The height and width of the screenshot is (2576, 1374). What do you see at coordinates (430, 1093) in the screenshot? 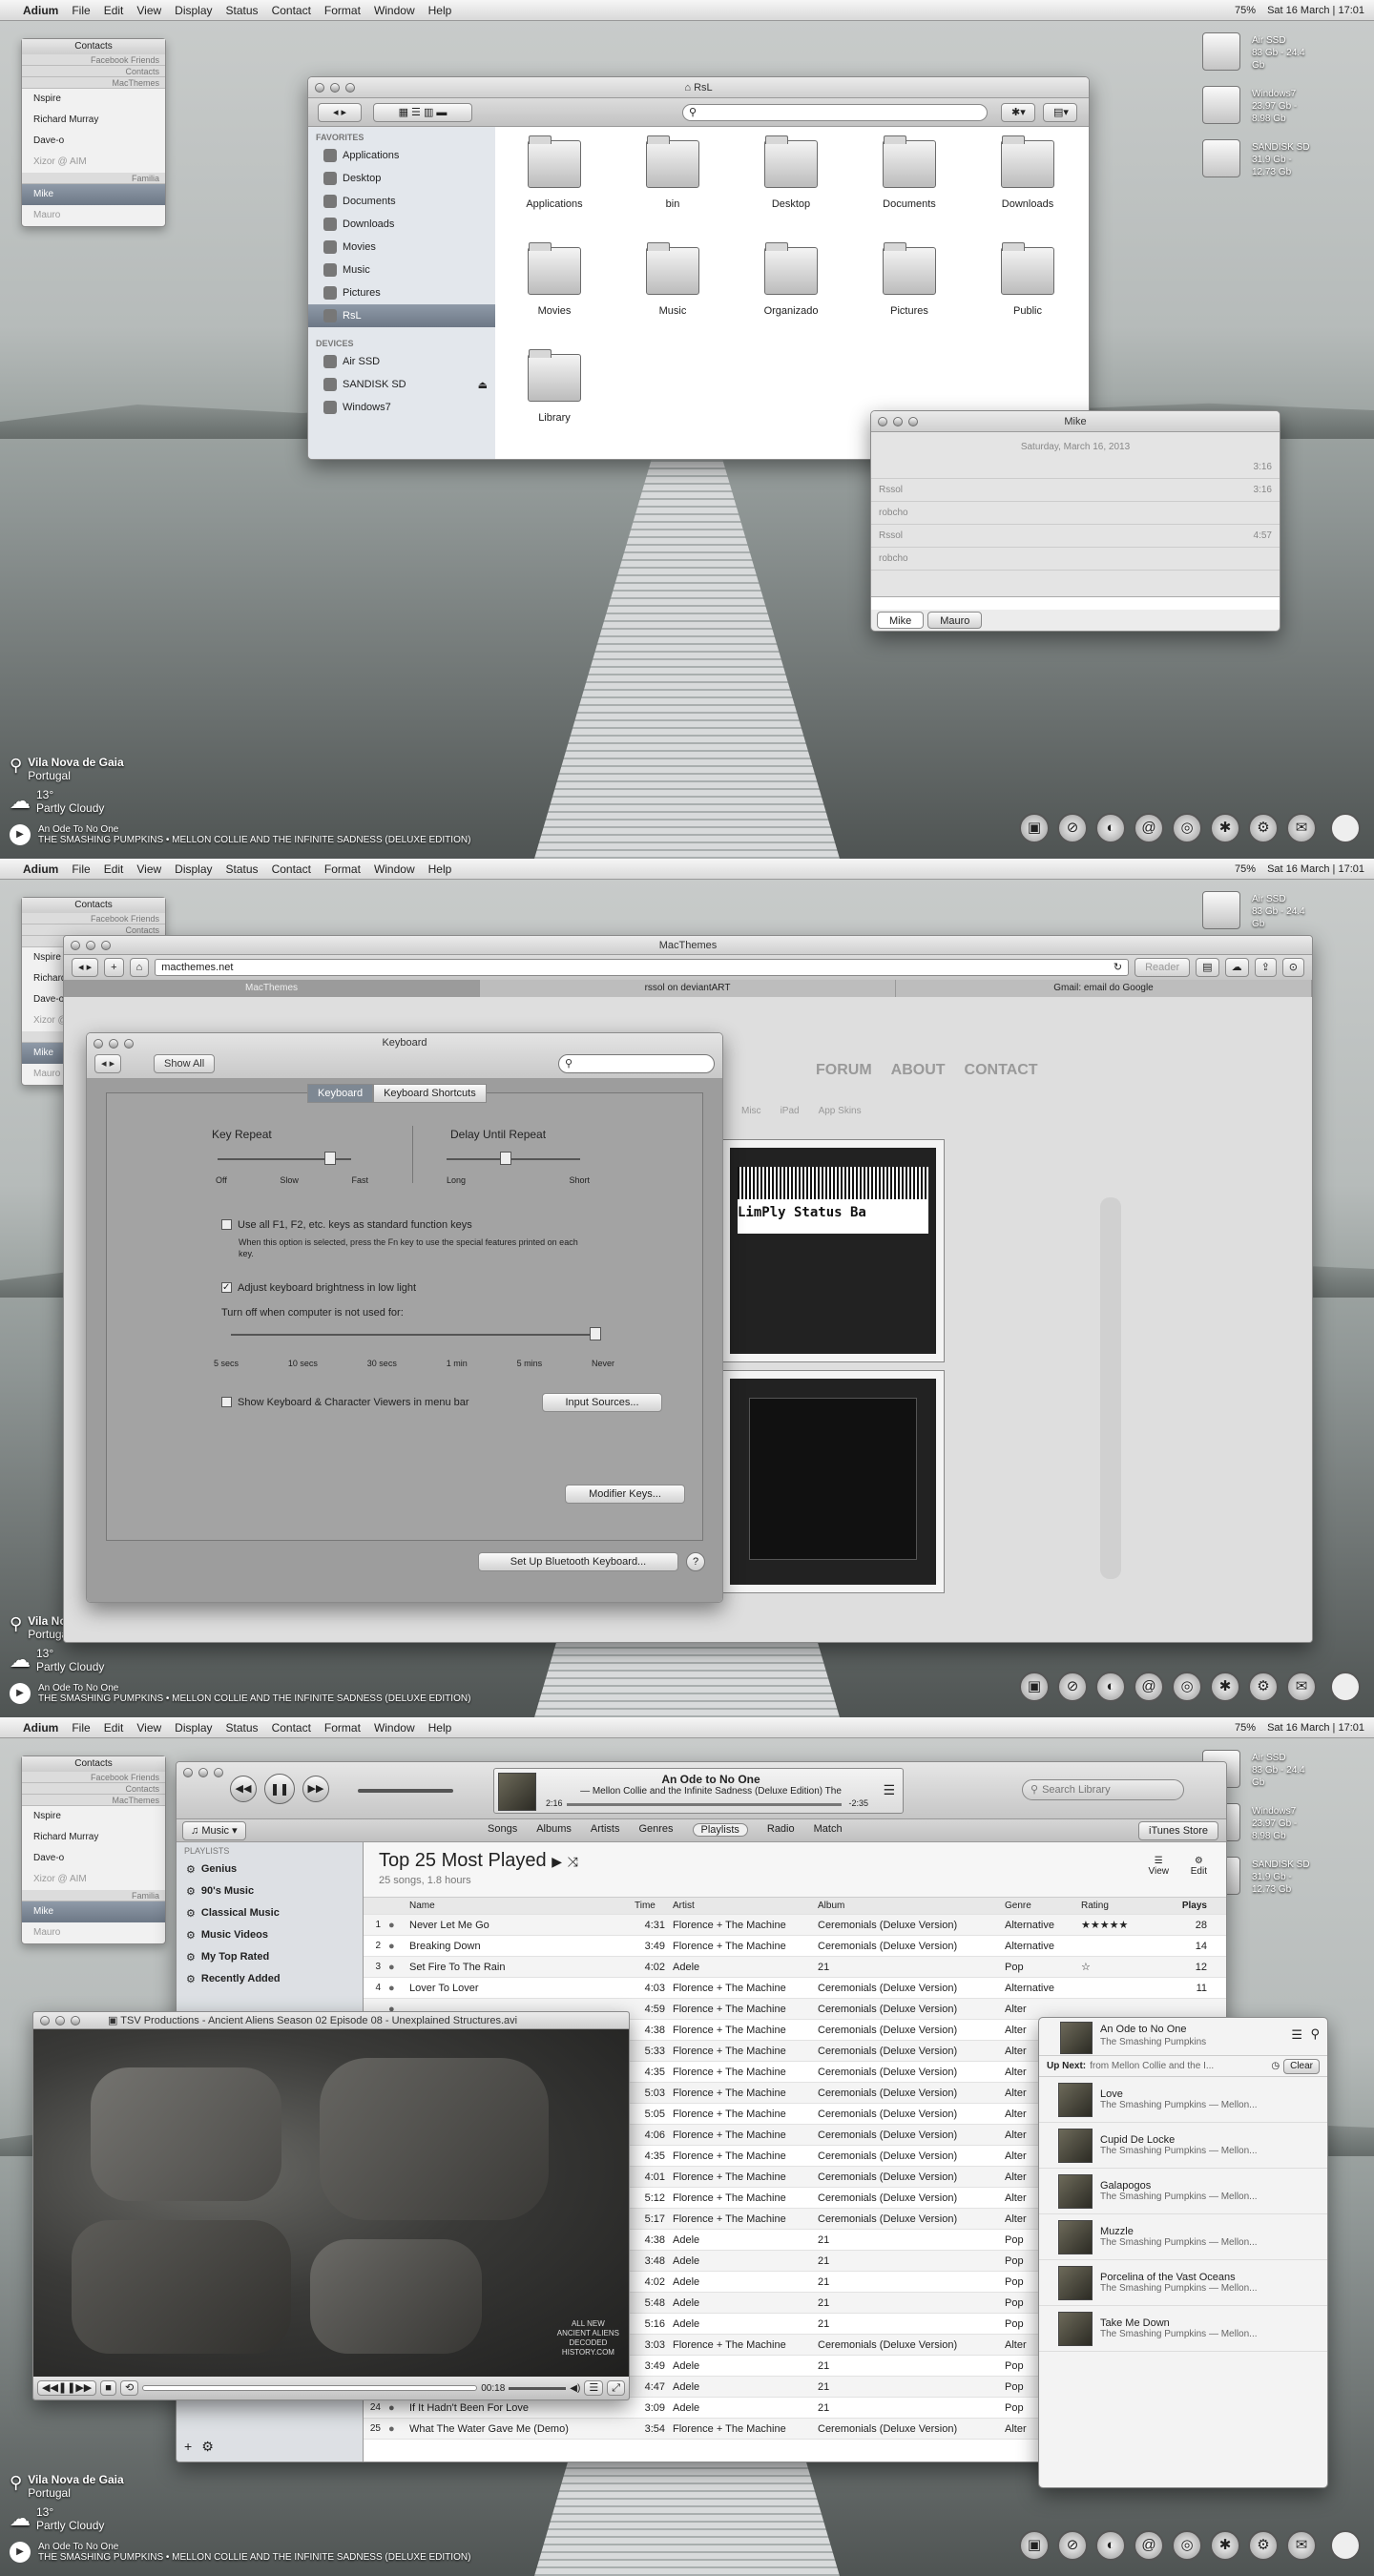
I see `prefs-tab: Keyboard Shortcuts` at bounding box center [430, 1093].